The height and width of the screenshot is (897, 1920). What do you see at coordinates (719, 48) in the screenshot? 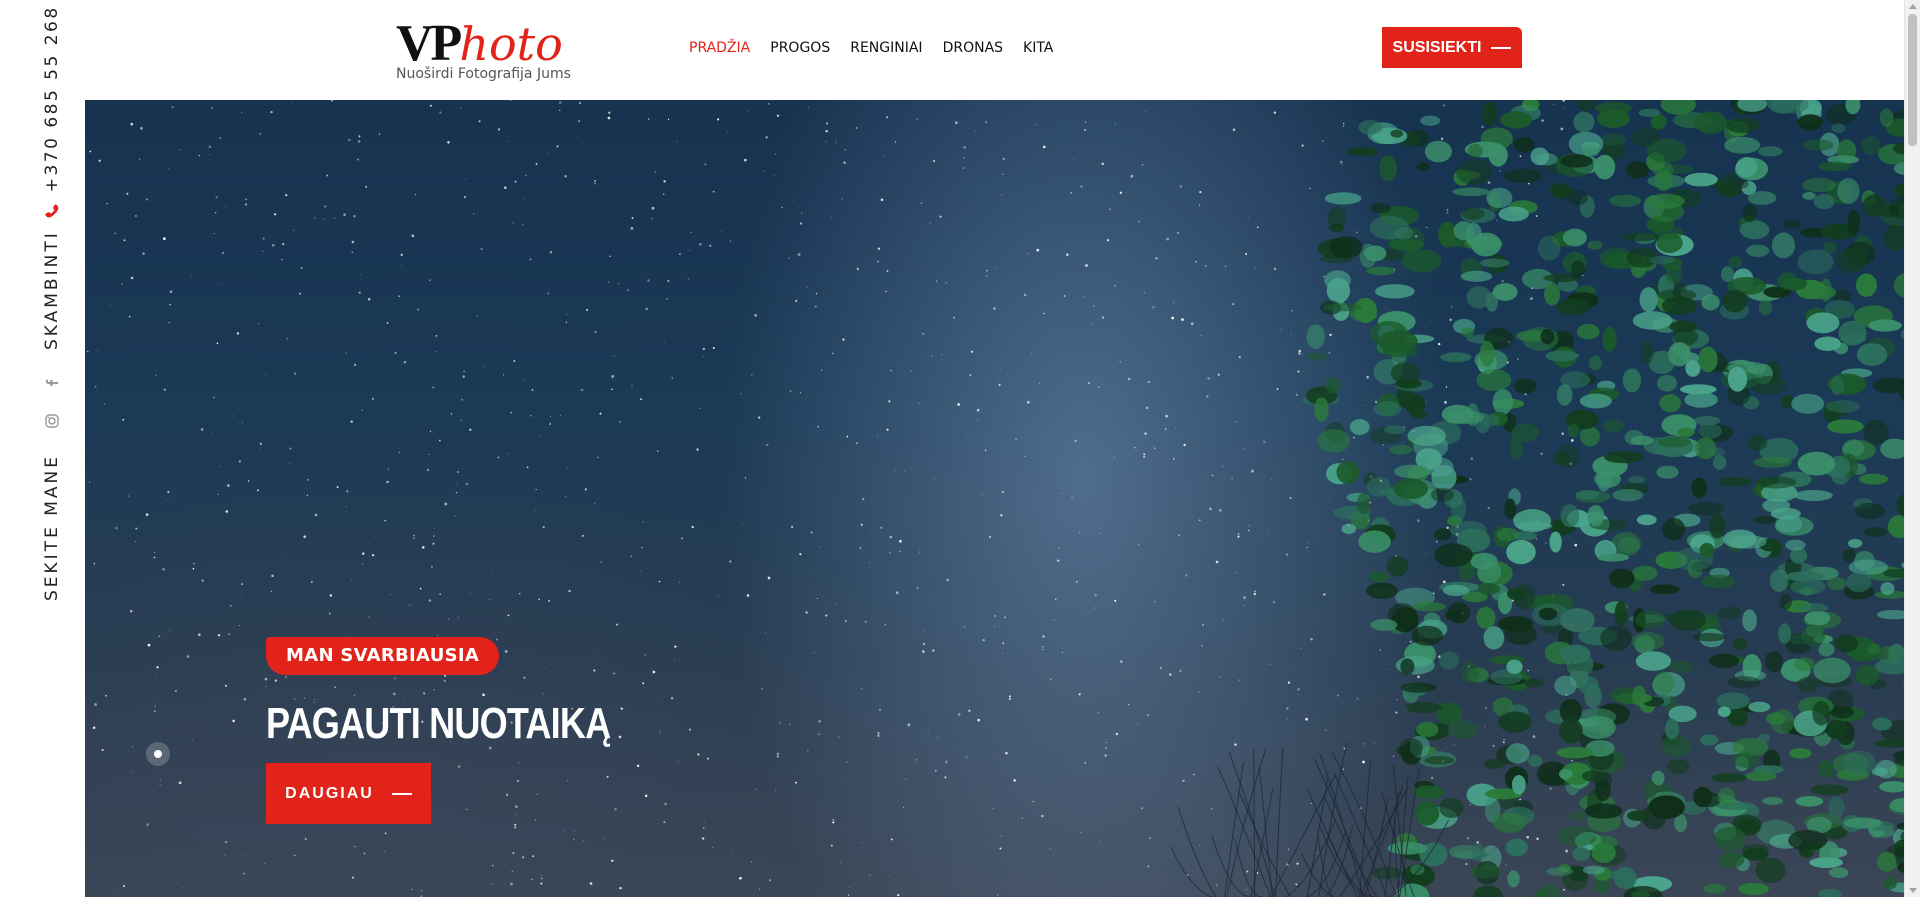
I see `nav-item-pradzia: PRADŽIA` at bounding box center [719, 48].